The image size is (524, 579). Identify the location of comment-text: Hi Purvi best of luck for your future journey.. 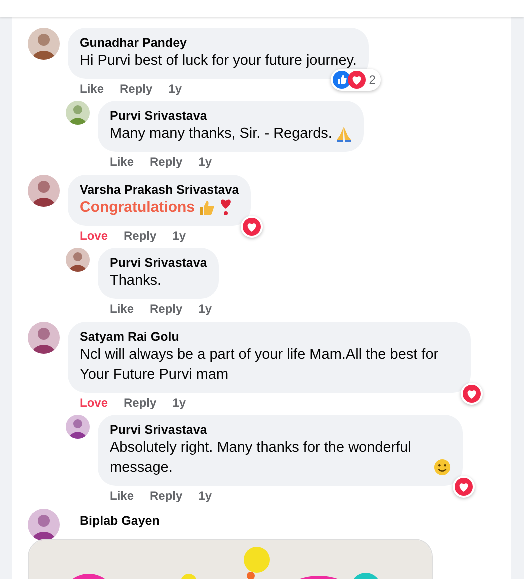
(218, 61).